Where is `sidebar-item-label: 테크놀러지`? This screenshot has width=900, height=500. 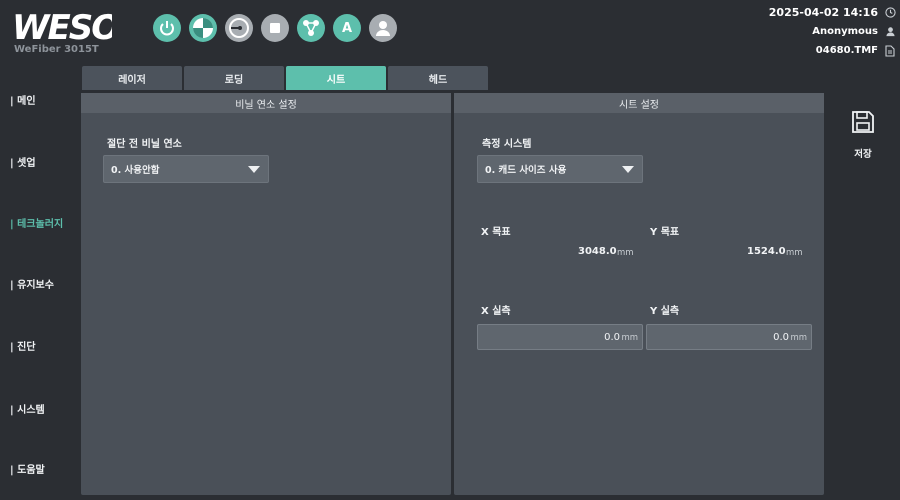 sidebar-item-label: 테크놀러지 is located at coordinates (40, 224).